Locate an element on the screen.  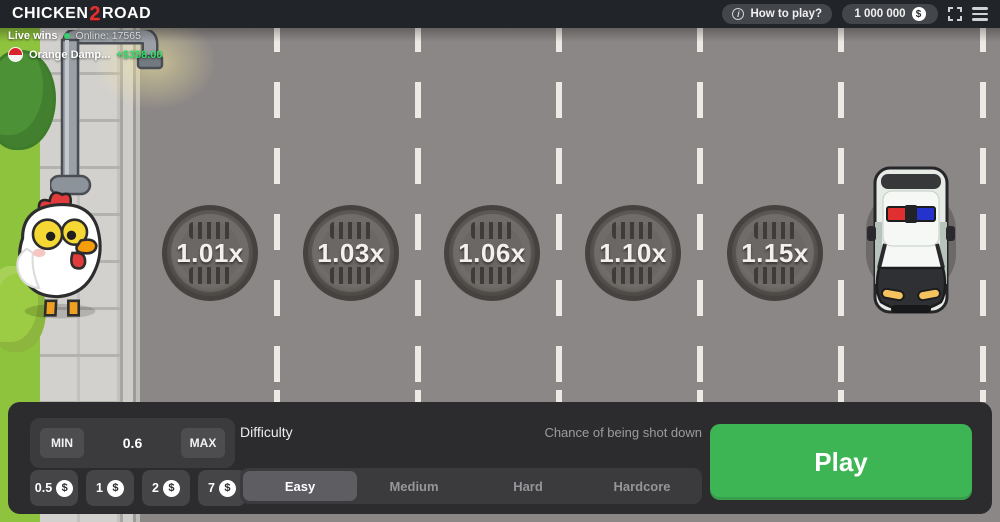
logo: CHICKEN 2 ROAD is located at coordinates (81, 14).